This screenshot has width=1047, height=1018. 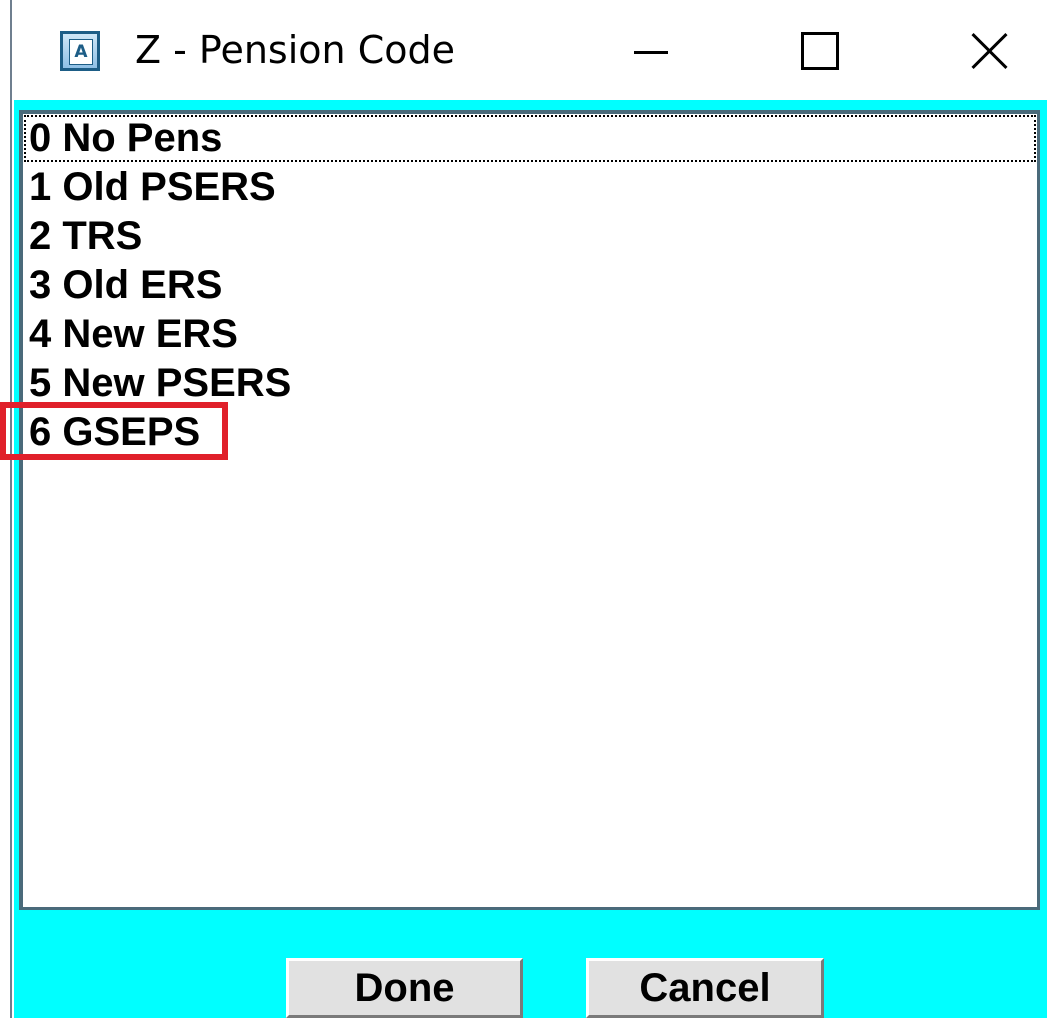 I want to click on cancel-button: Cancel, so click(x=705, y=988).